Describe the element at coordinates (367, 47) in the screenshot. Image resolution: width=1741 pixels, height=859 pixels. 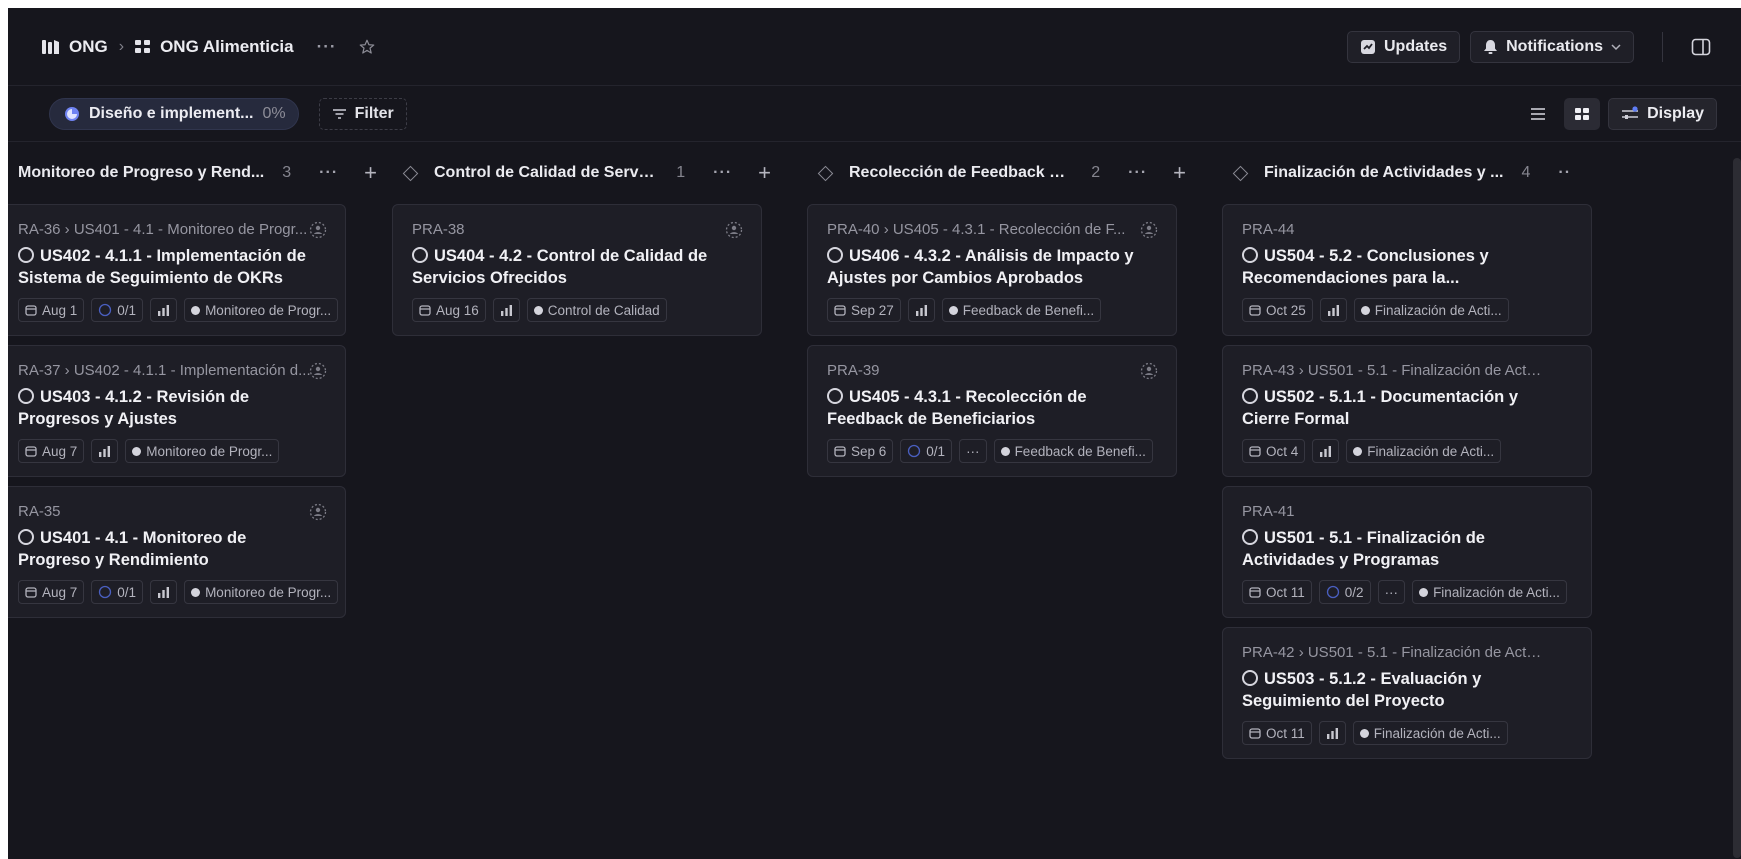
I see `favorite-star-icon` at that location.